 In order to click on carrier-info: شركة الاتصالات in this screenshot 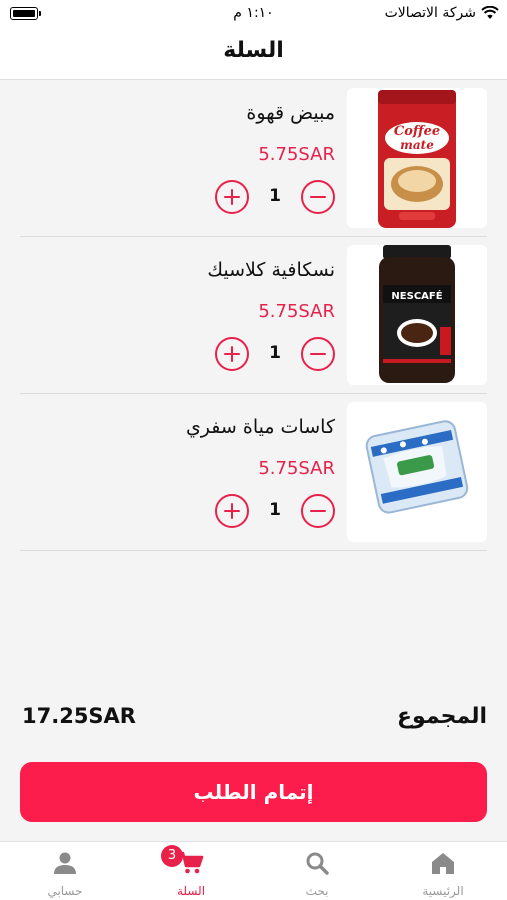, I will do `click(442, 13)`.